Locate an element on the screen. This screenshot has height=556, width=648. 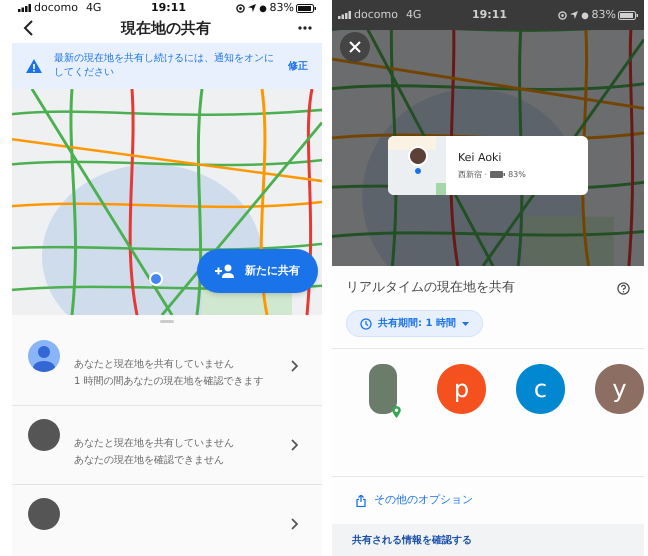
warning-icon is located at coordinates (34, 66).